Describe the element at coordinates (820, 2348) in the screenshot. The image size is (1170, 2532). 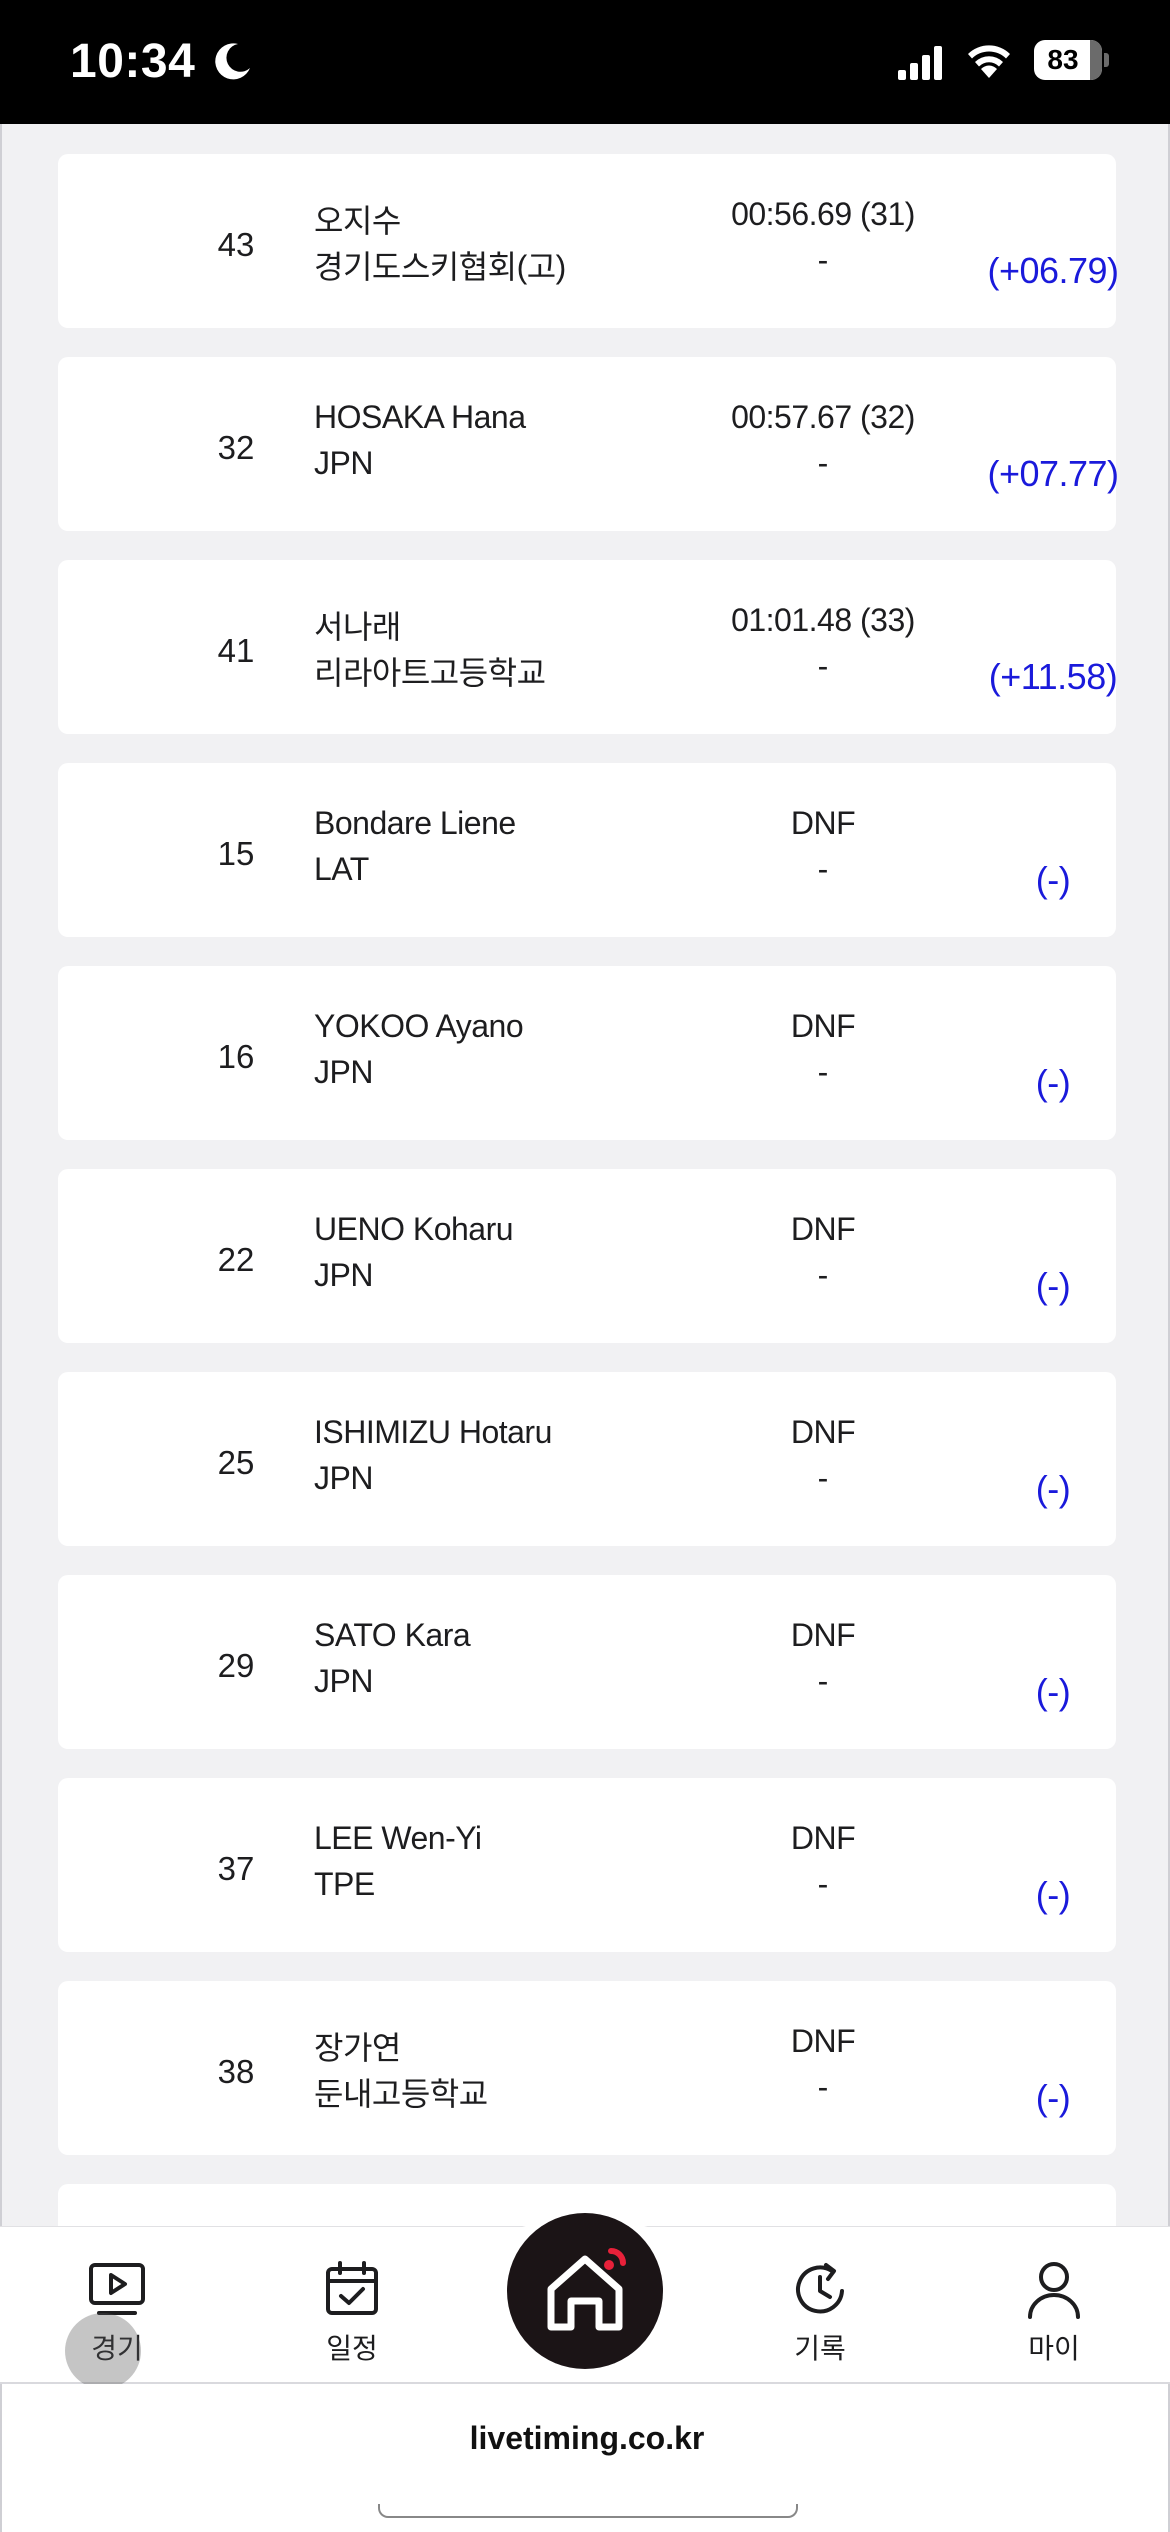
I see `tab-records-label: 기록` at that location.